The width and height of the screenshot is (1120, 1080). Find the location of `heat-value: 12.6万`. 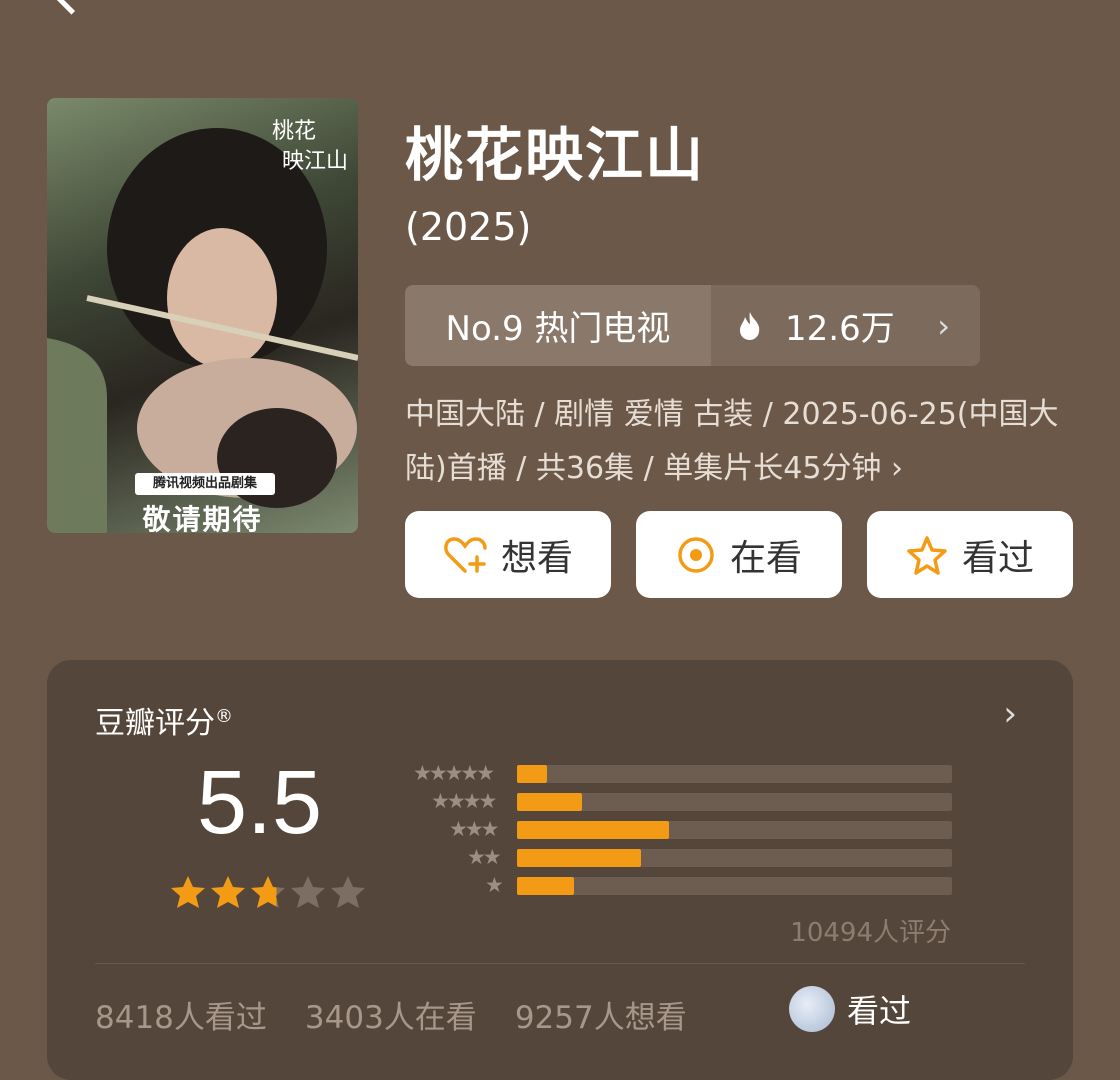

heat-value: 12.6万 is located at coordinates (840, 329).